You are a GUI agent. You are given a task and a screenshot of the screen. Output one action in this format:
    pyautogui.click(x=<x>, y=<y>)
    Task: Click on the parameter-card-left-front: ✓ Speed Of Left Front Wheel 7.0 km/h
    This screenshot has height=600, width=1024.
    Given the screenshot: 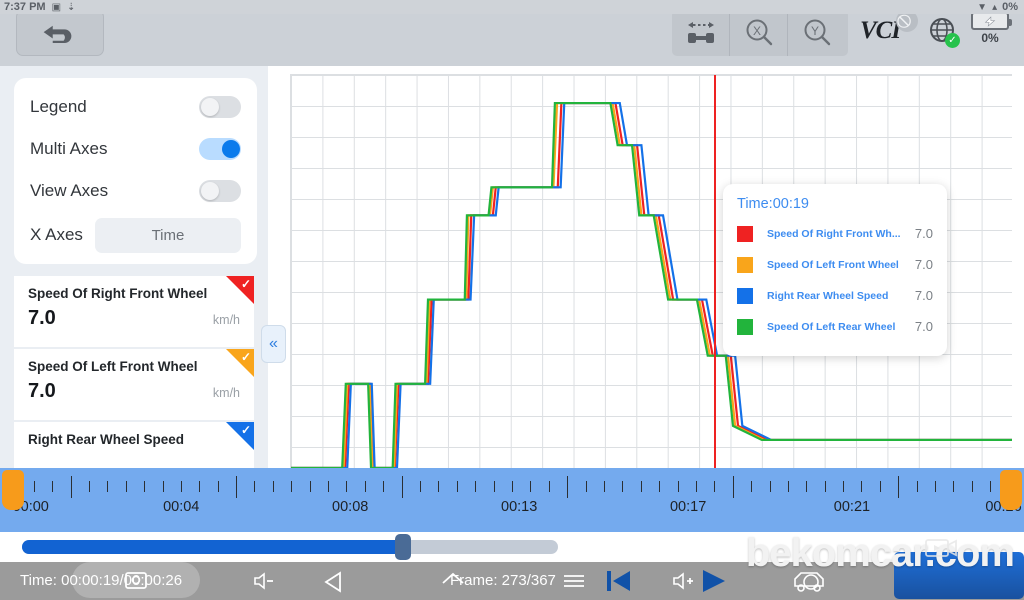 What is the action you would take?
    pyautogui.click(x=134, y=384)
    